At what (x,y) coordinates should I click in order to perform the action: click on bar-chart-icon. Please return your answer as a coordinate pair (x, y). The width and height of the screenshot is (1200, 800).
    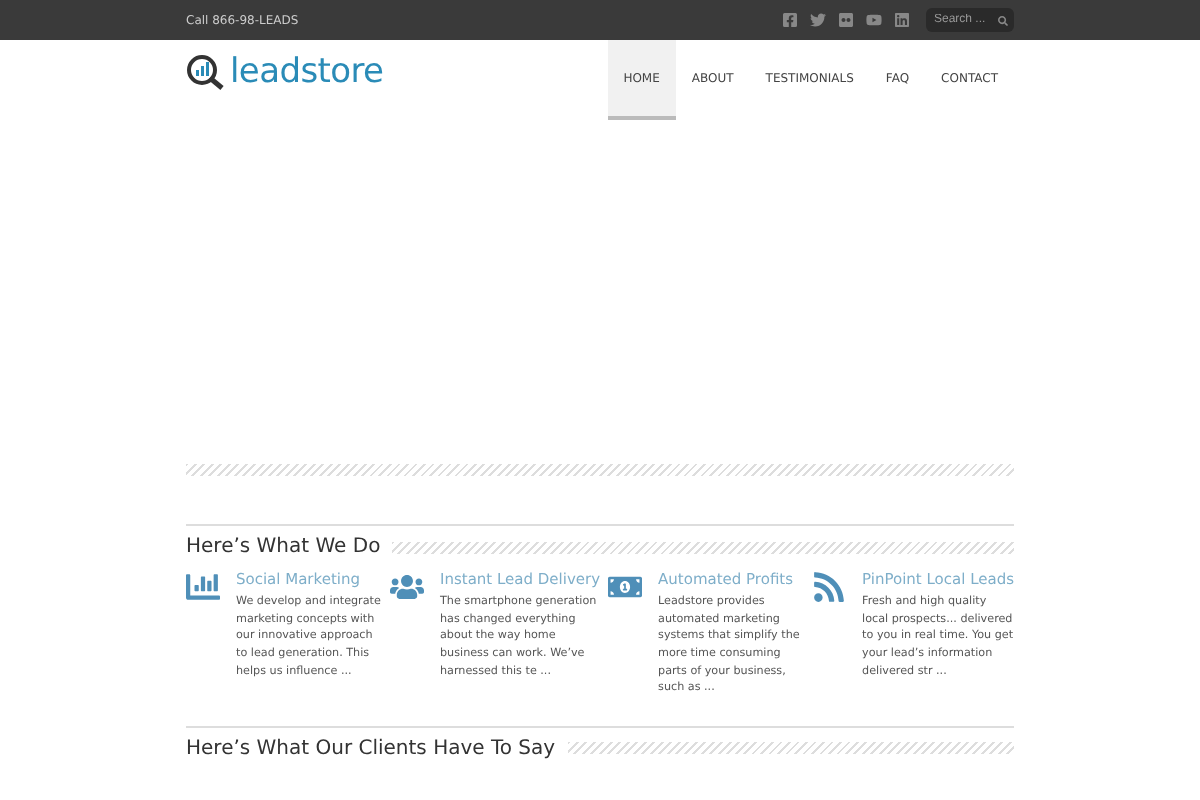
    Looking at the image, I should click on (203, 587).